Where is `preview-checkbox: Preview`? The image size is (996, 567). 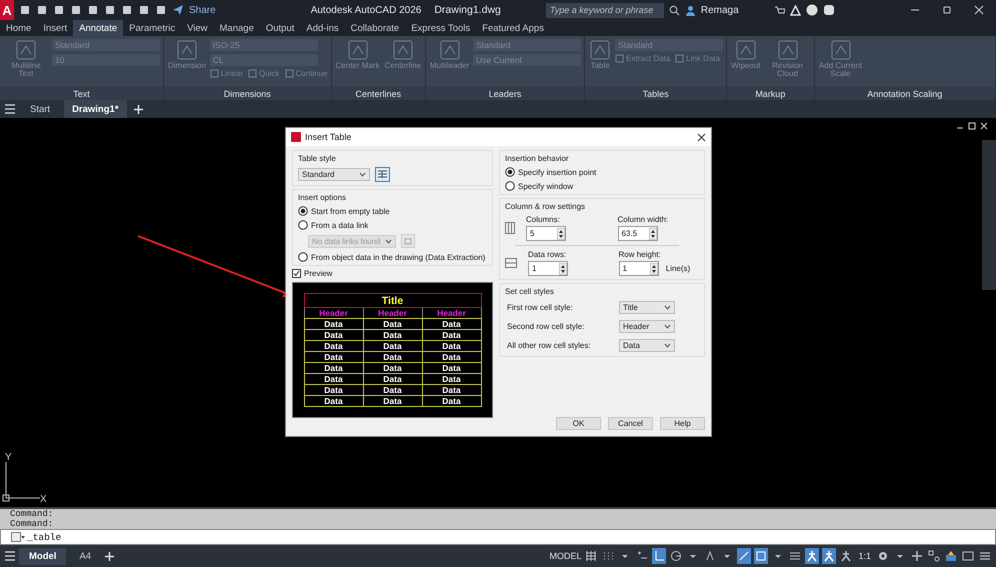 preview-checkbox: Preview is located at coordinates (392, 273).